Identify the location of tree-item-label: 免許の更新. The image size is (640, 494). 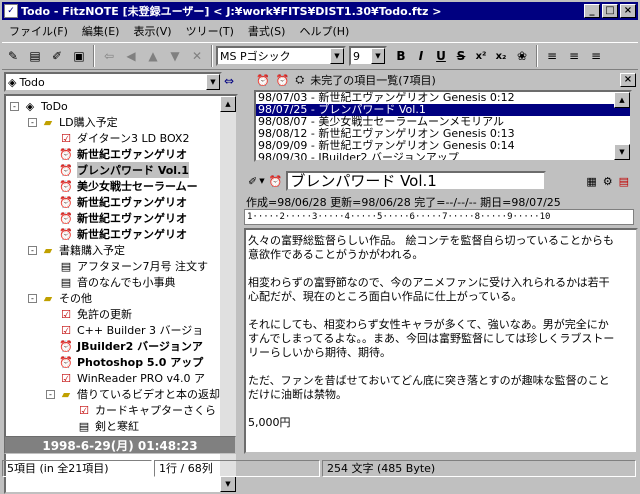
(104, 314).